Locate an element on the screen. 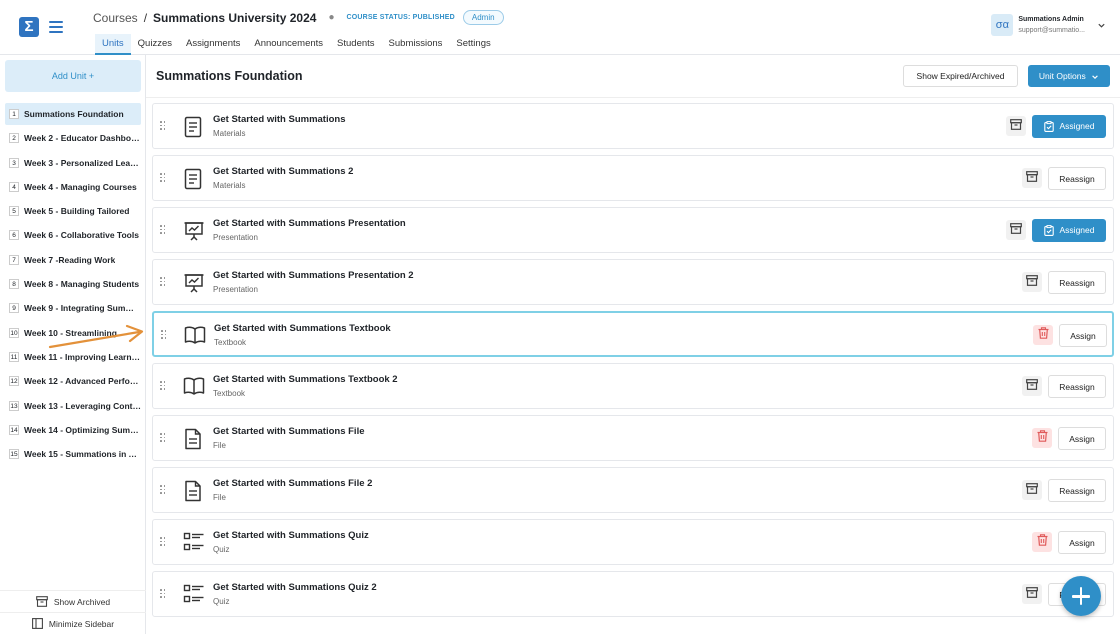 This screenshot has height=634, width=1120. material-title: Get Started with Summations Quiz is located at coordinates (291, 535).